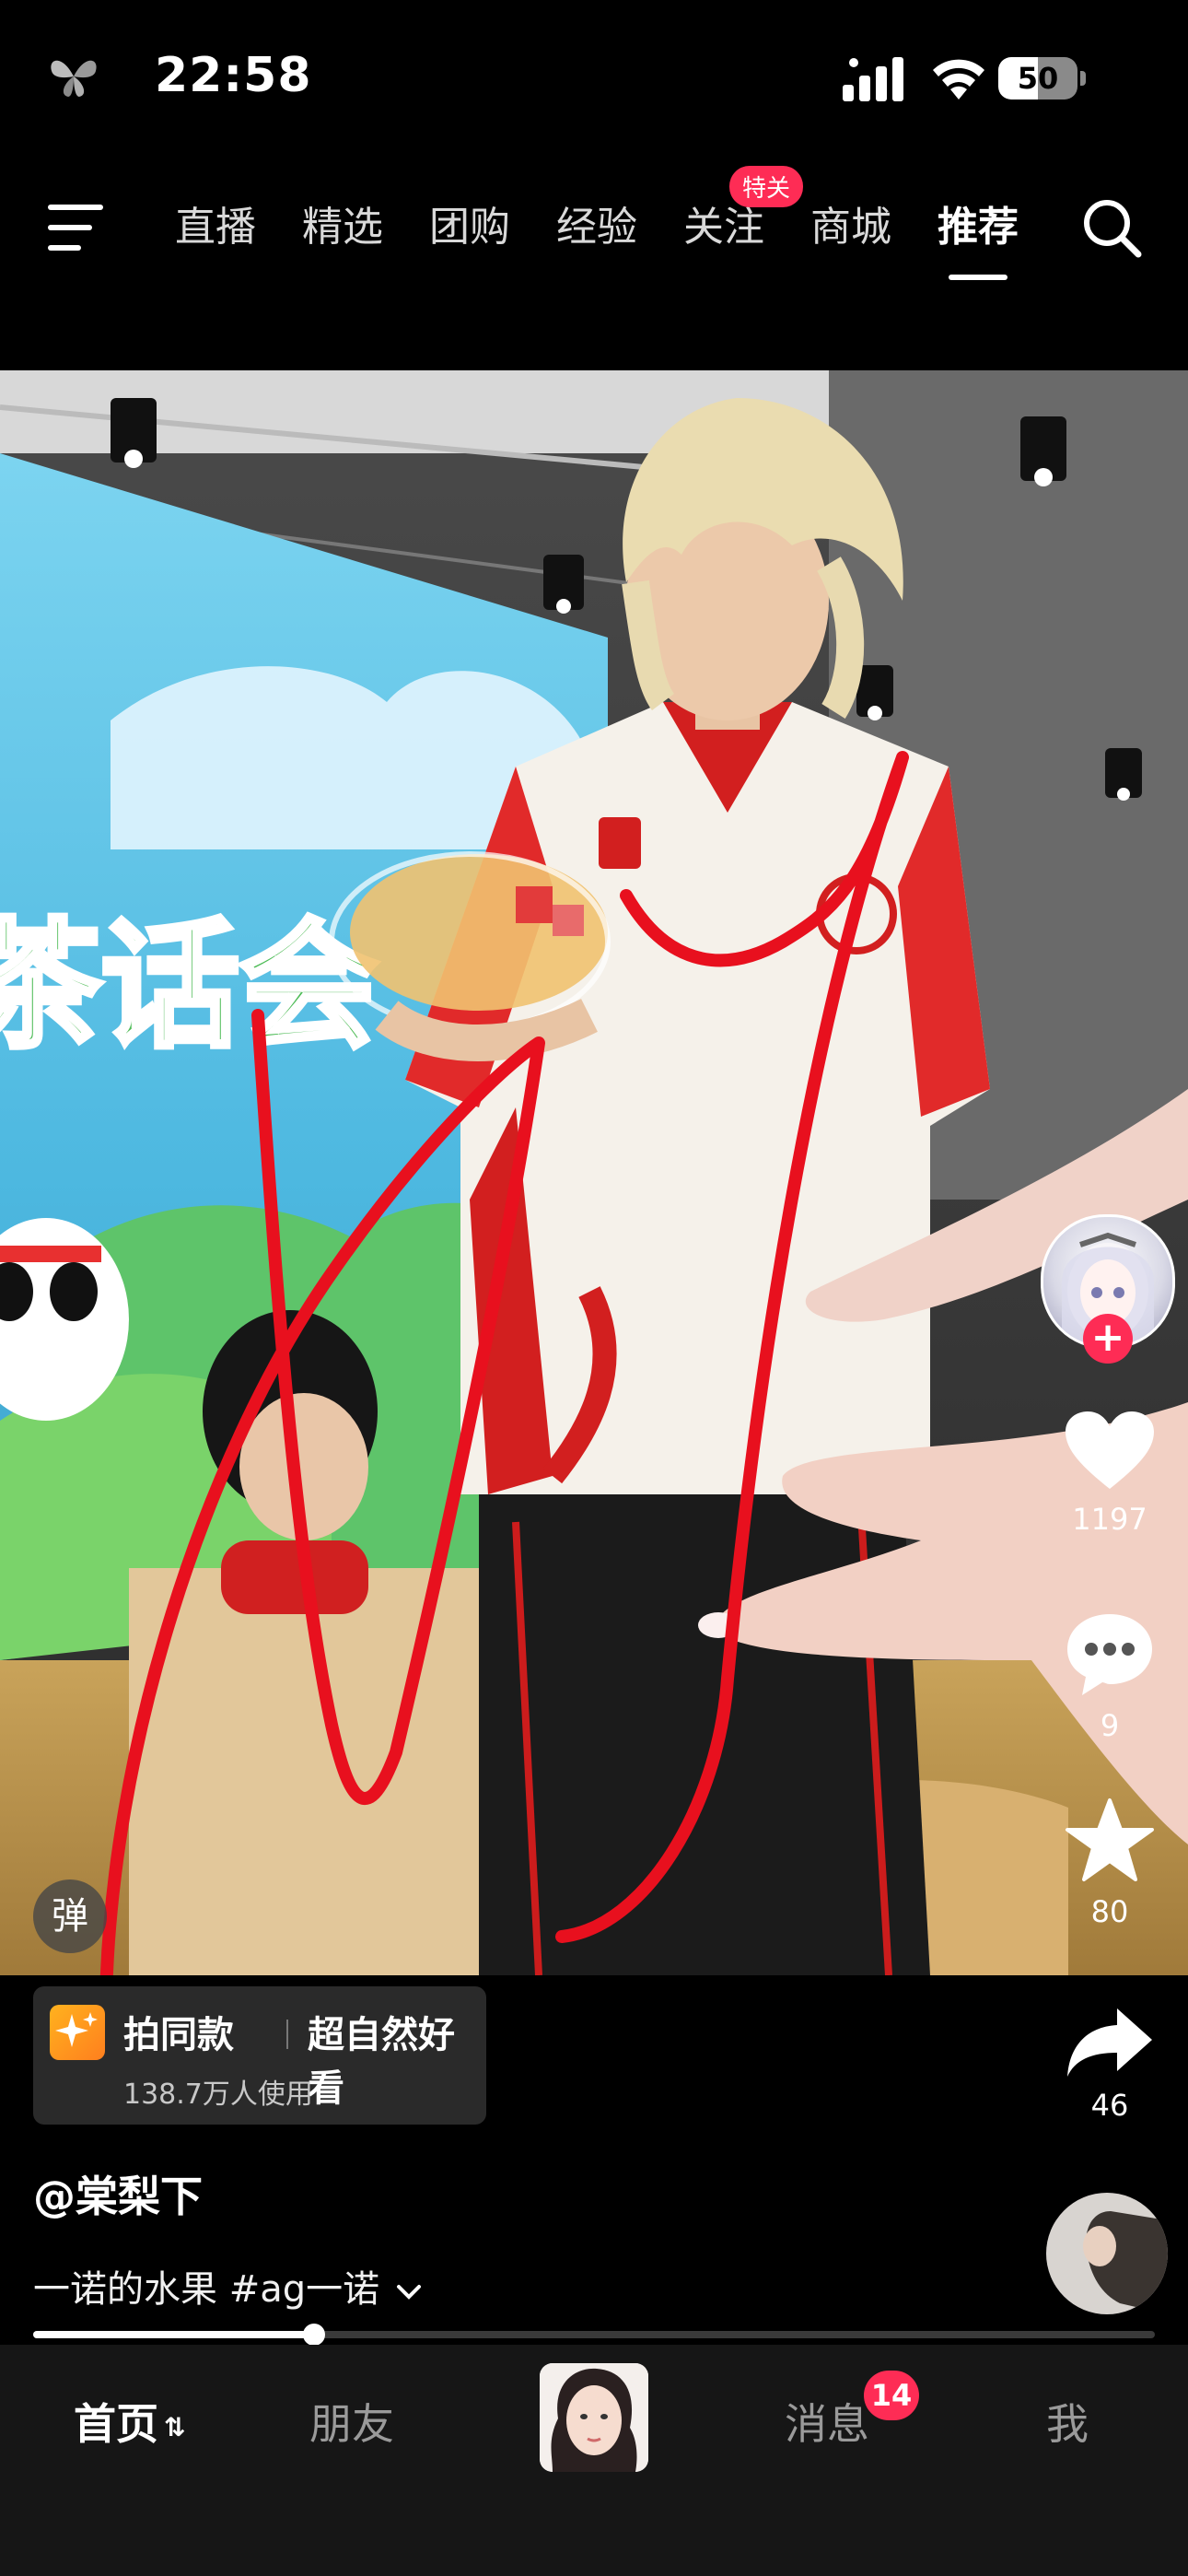  Describe the element at coordinates (596, 222) in the screenshot. I see `tab-experience: 经验` at that location.